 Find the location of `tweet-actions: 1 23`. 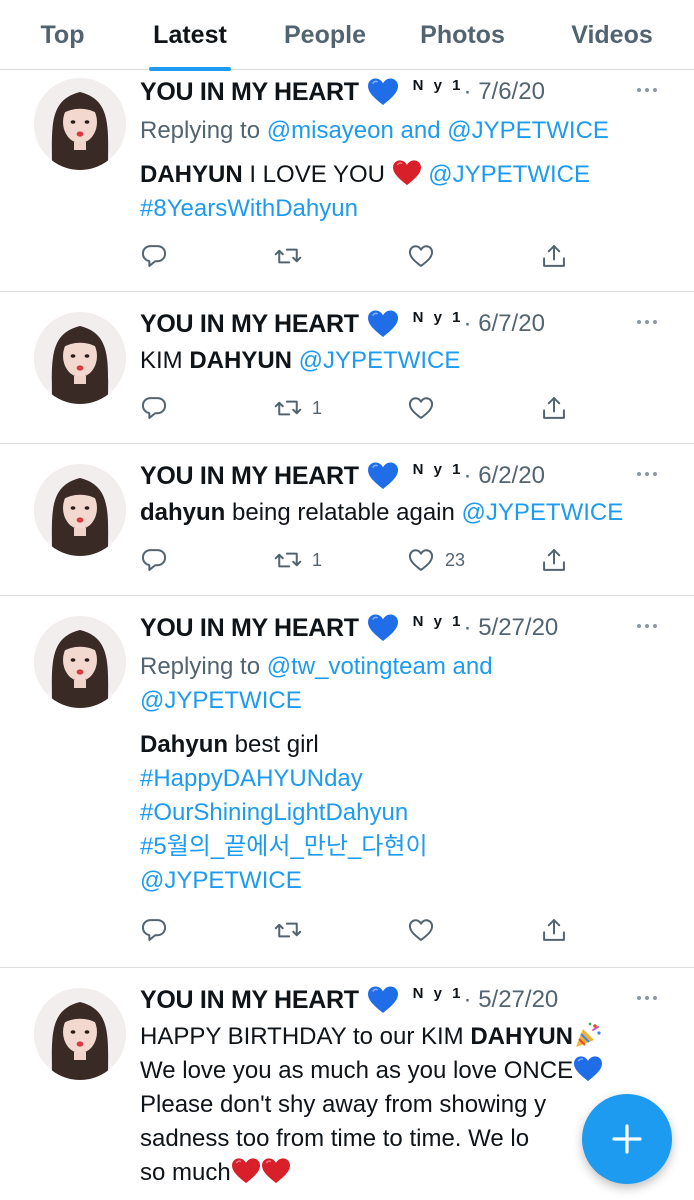

tweet-actions: 1 23 is located at coordinates (355, 560).